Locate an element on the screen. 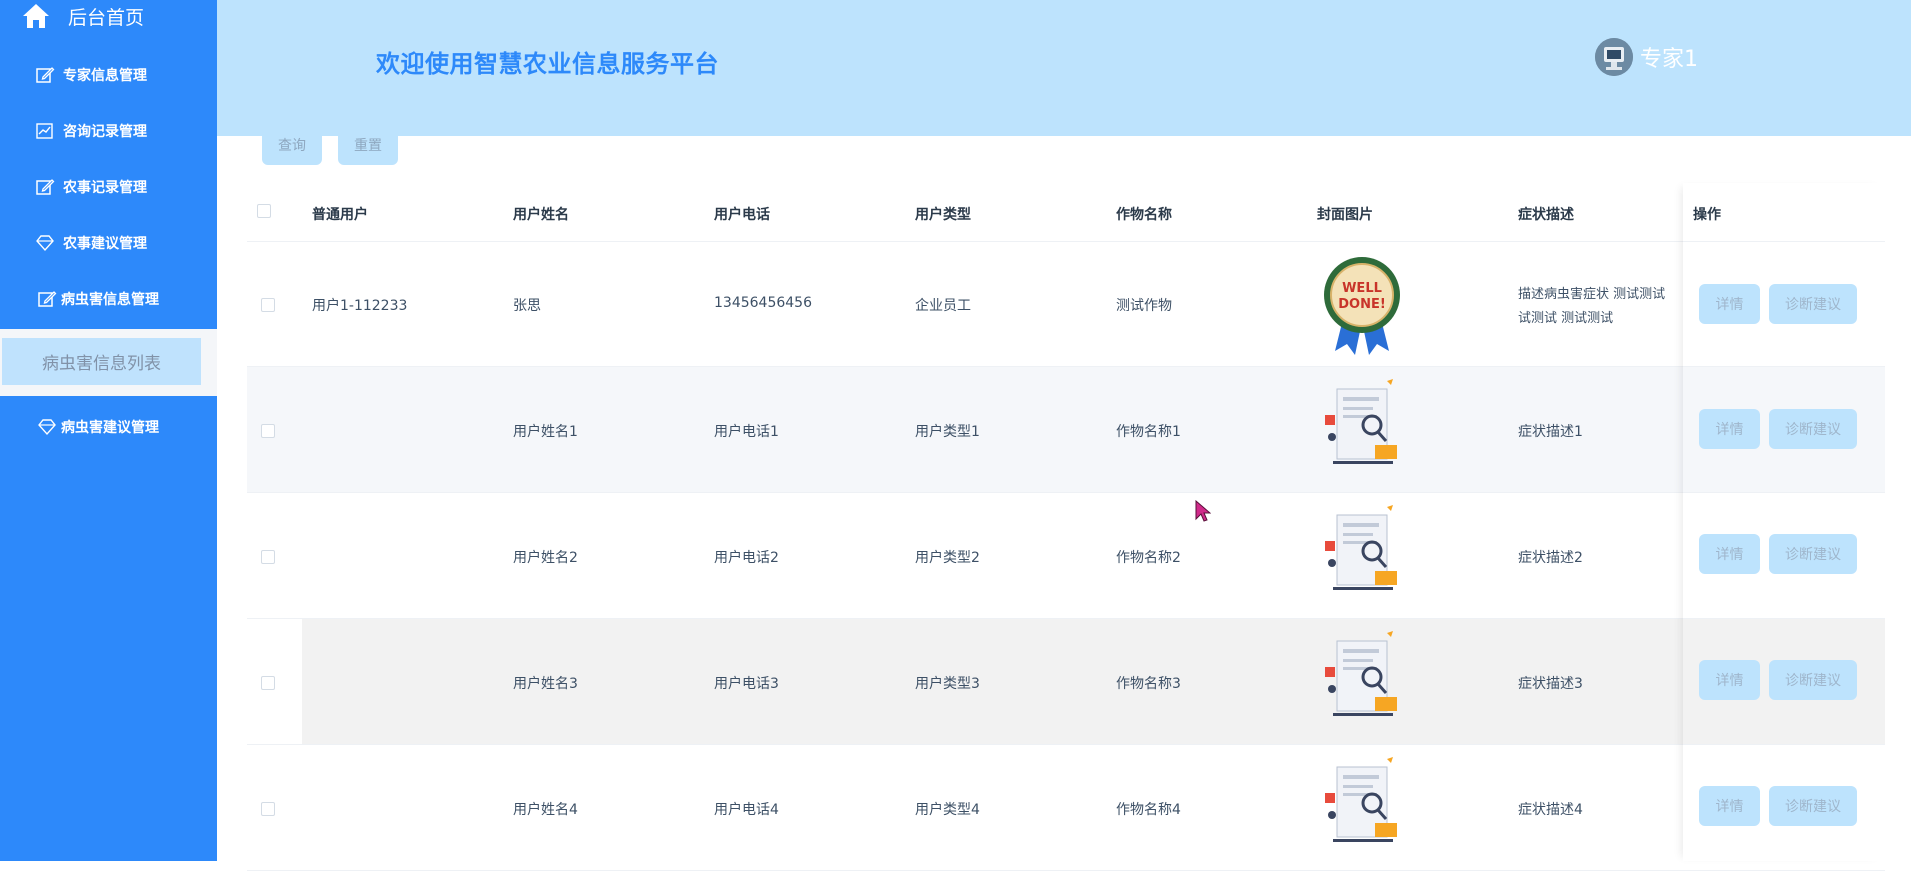 The image size is (1911, 871). cell-user: 用户1-112233 is located at coordinates (360, 306).